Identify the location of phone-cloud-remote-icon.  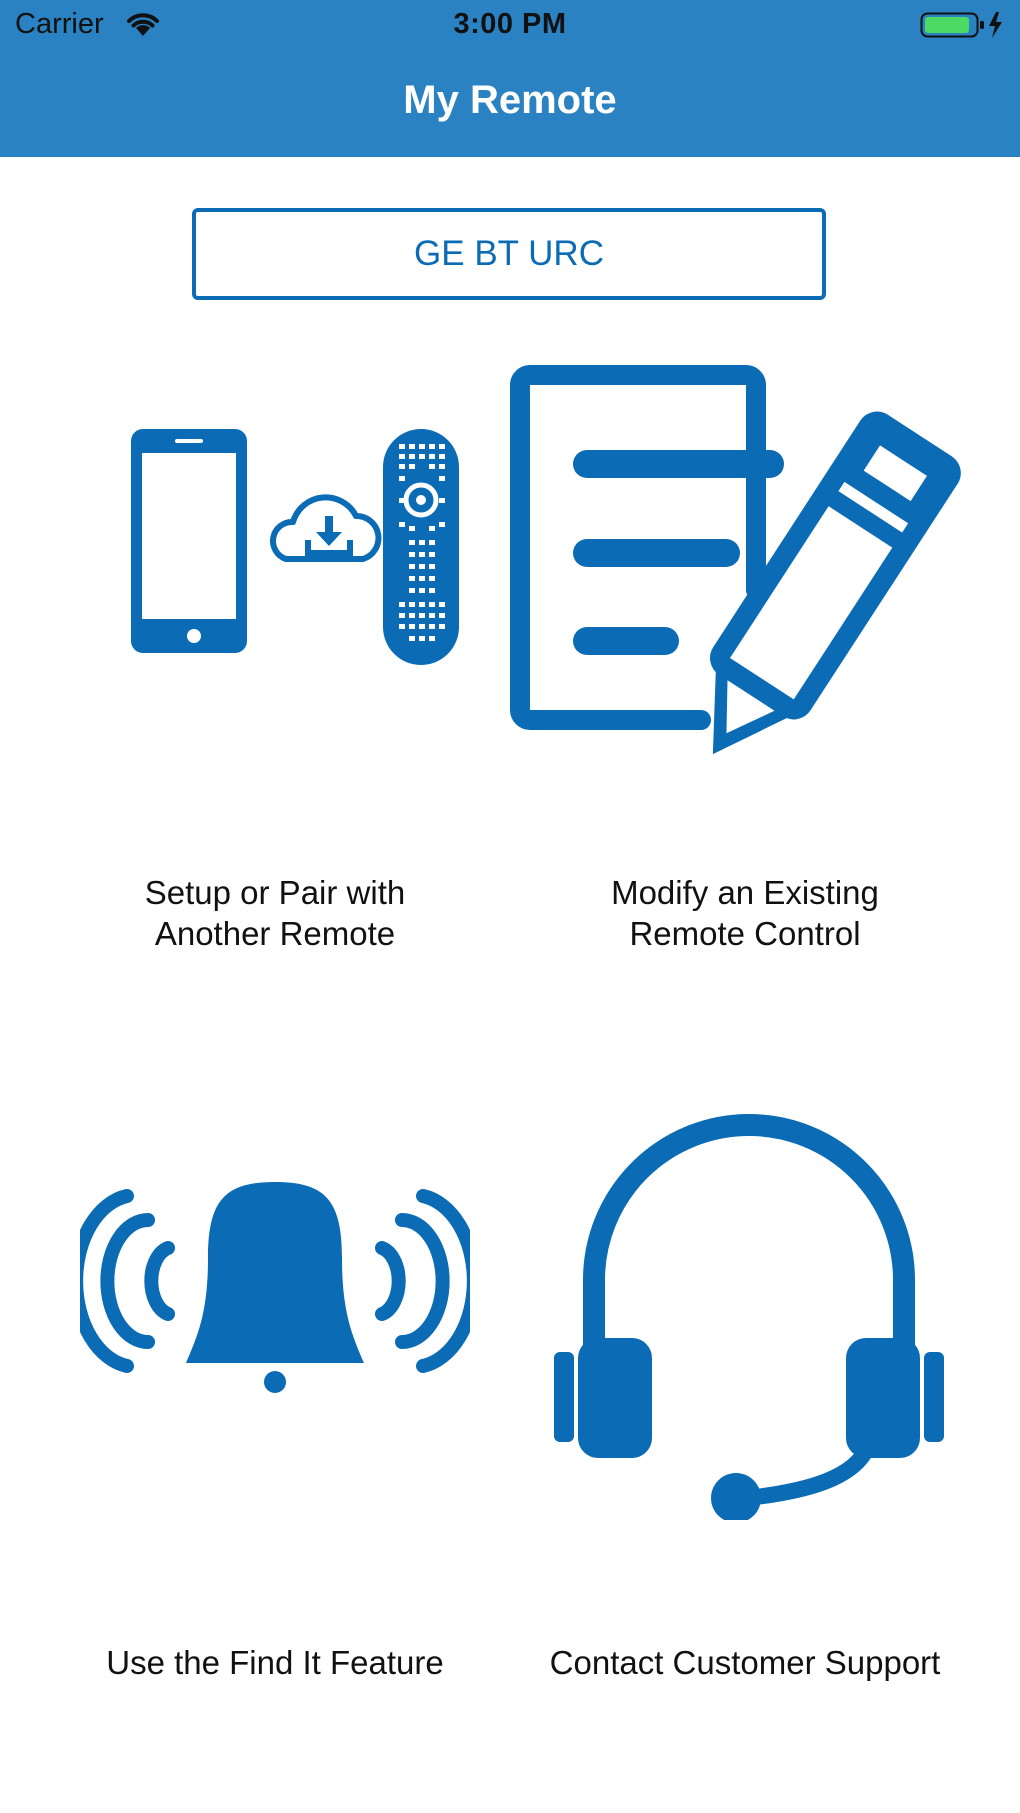
(295, 547).